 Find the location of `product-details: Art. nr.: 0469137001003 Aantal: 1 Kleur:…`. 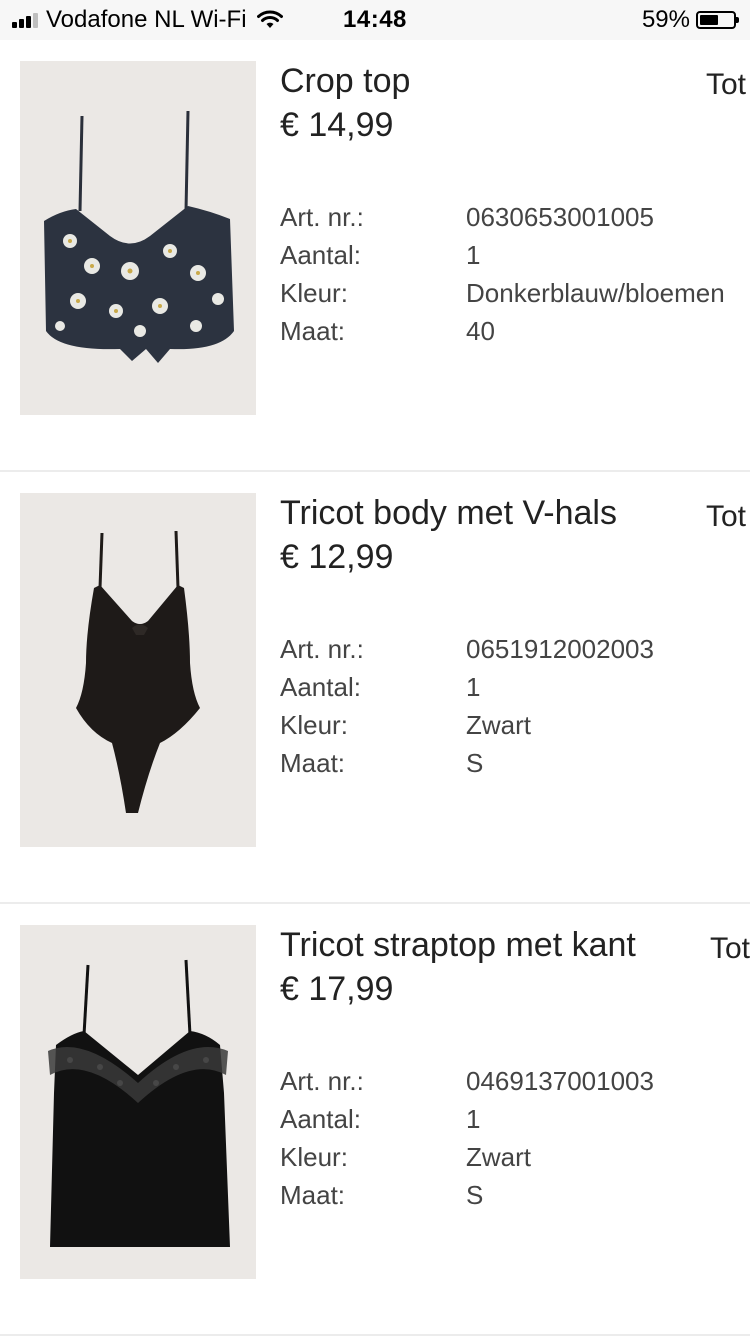

product-details: Art. nr.: 0469137001003 Aantal: 1 Kleur:… is located at coordinates (515, 1138).